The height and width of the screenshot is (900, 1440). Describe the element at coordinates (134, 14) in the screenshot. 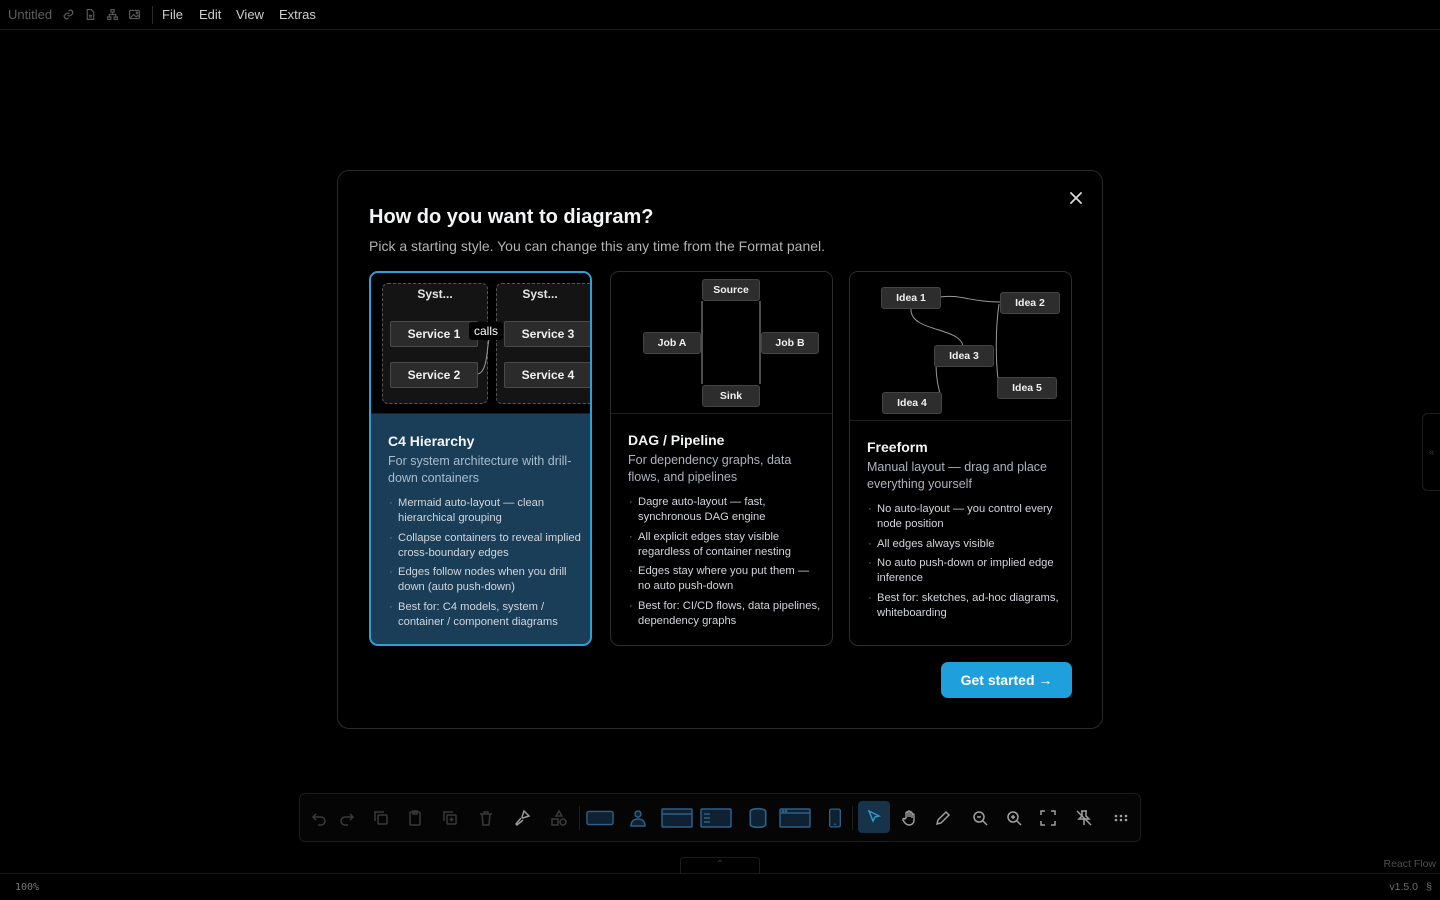

I see `image-icon` at that location.